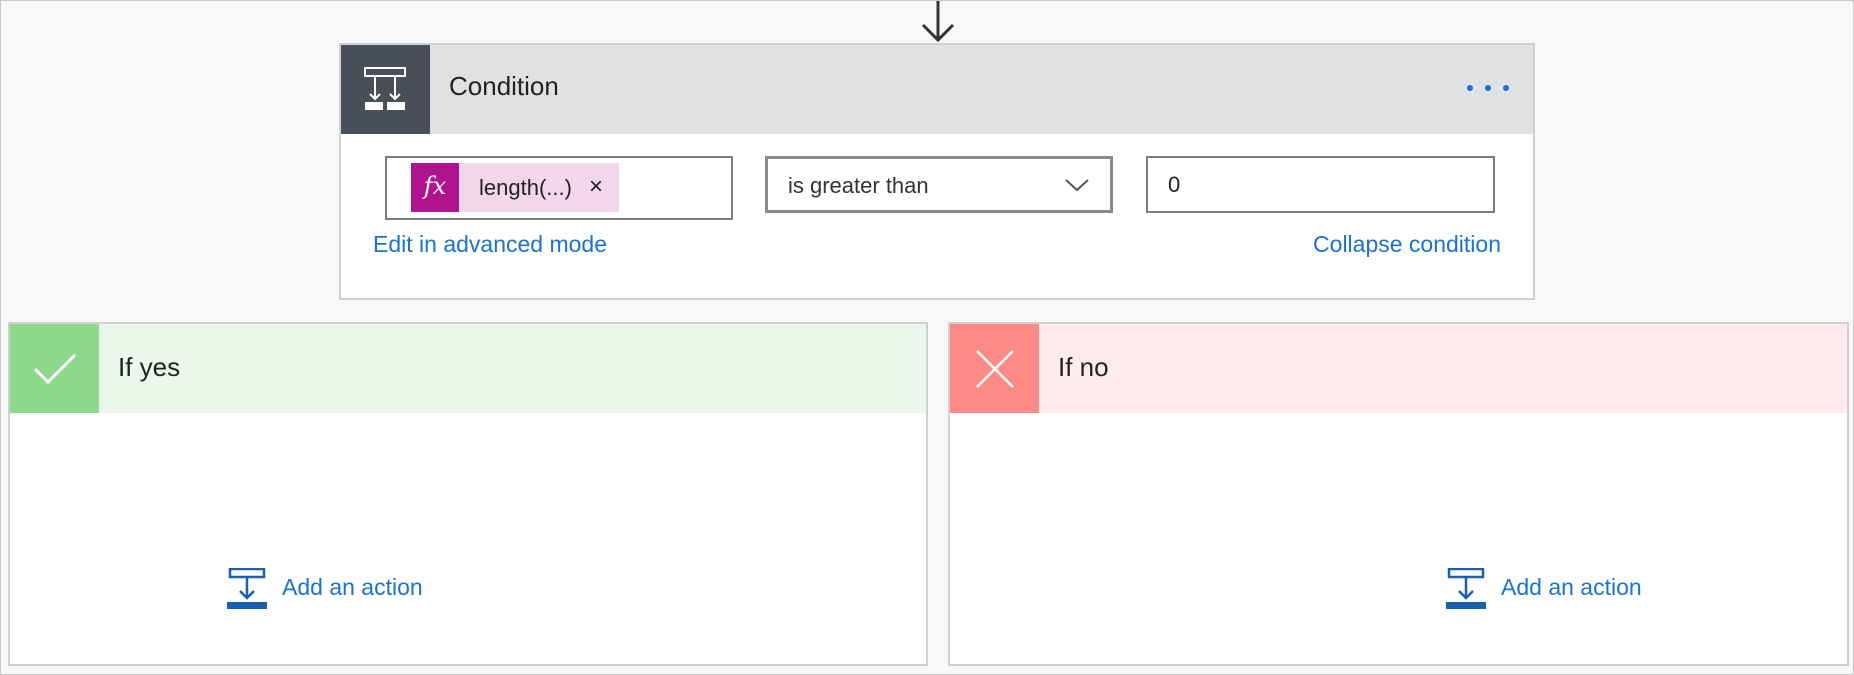  I want to click on condition-title: Condition, so click(504, 86).